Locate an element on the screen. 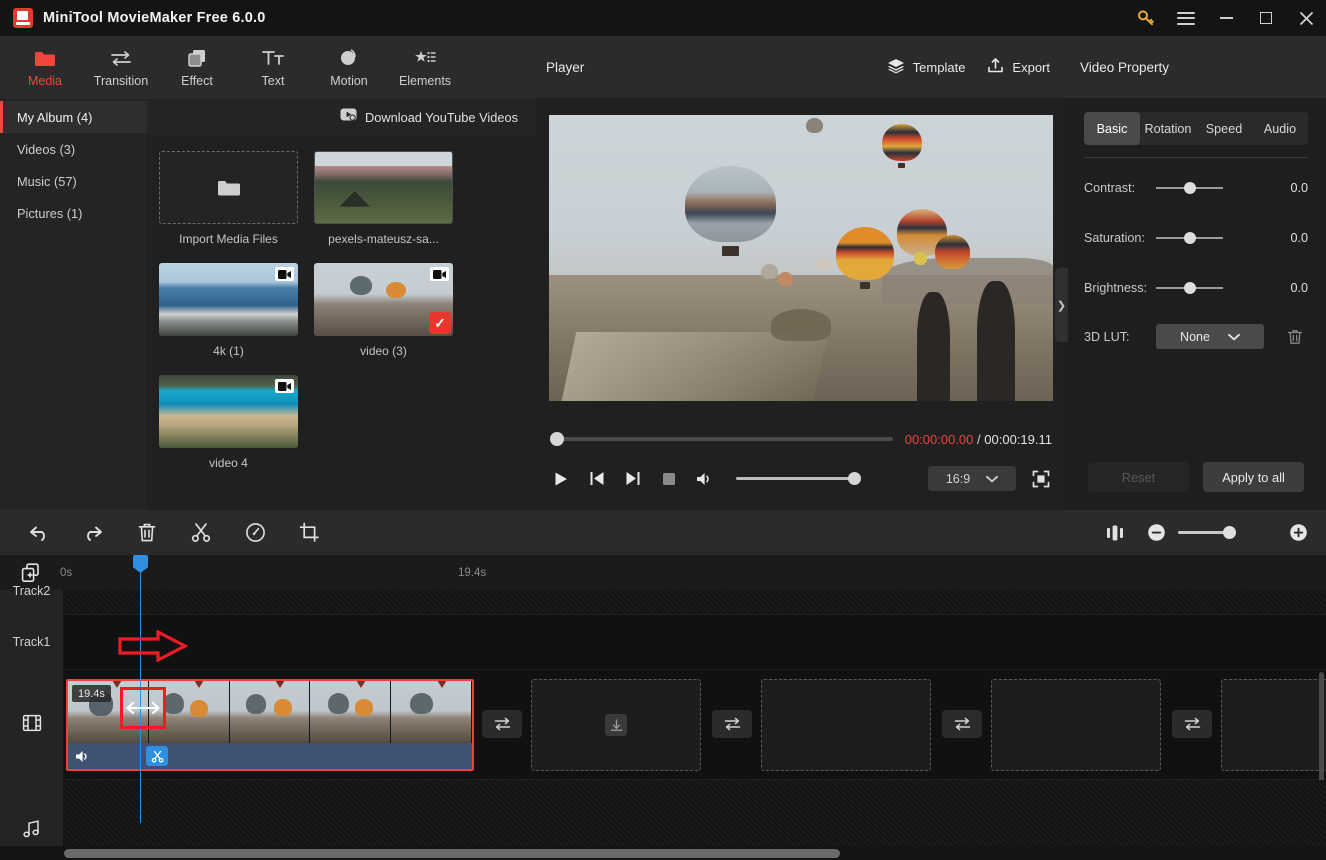 The height and width of the screenshot is (860, 1326). zoom-in-icon is located at coordinates (1298, 532).